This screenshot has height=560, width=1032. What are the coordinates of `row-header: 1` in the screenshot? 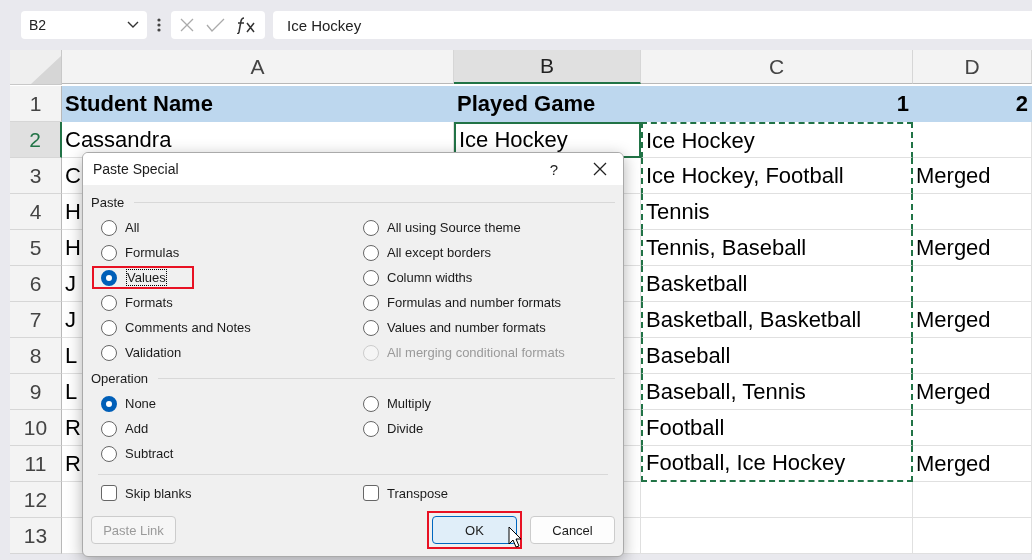 It's located at (36, 104).